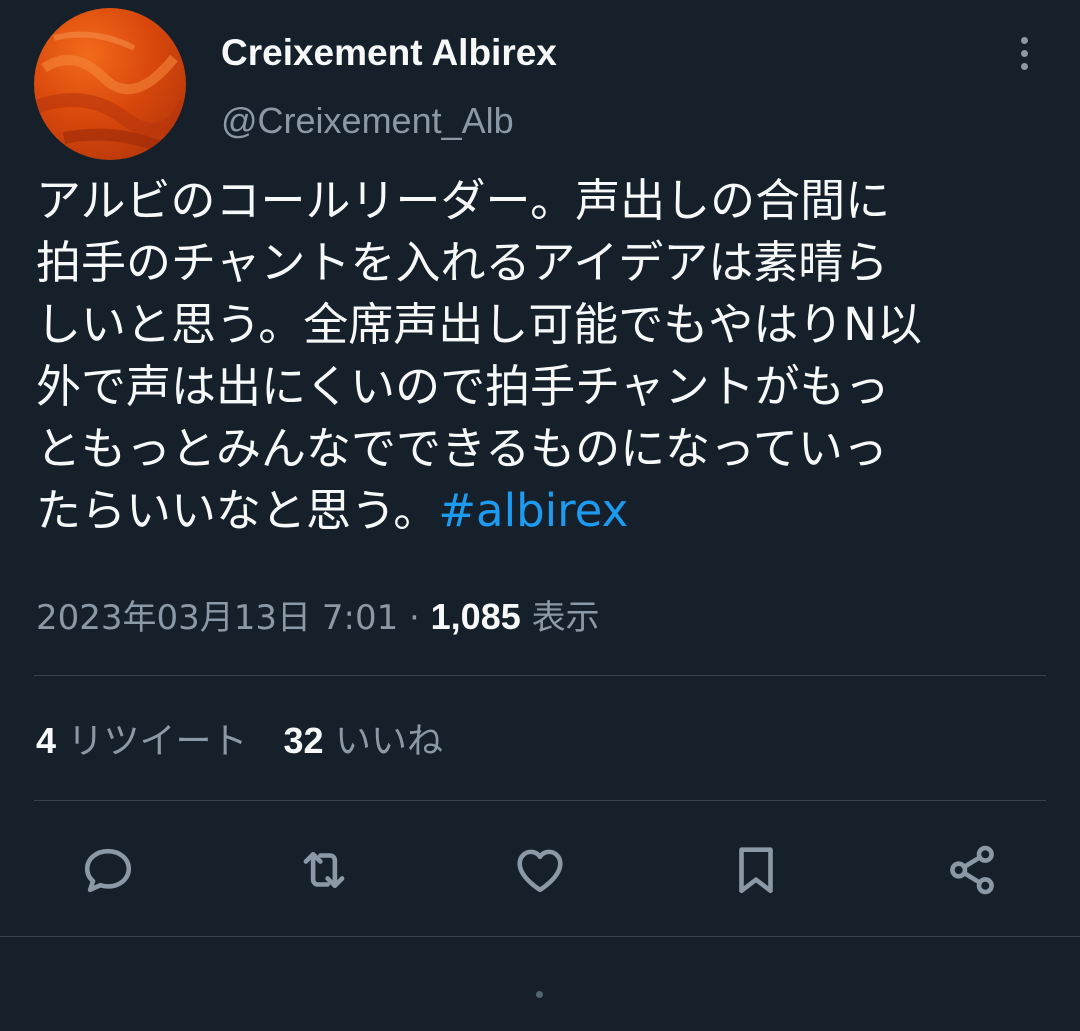 Image resolution: width=1080 pixels, height=1031 pixels. Describe the element at coordinates (475, 616) in the screenshot. I see `views-count: 1,085` at that location.